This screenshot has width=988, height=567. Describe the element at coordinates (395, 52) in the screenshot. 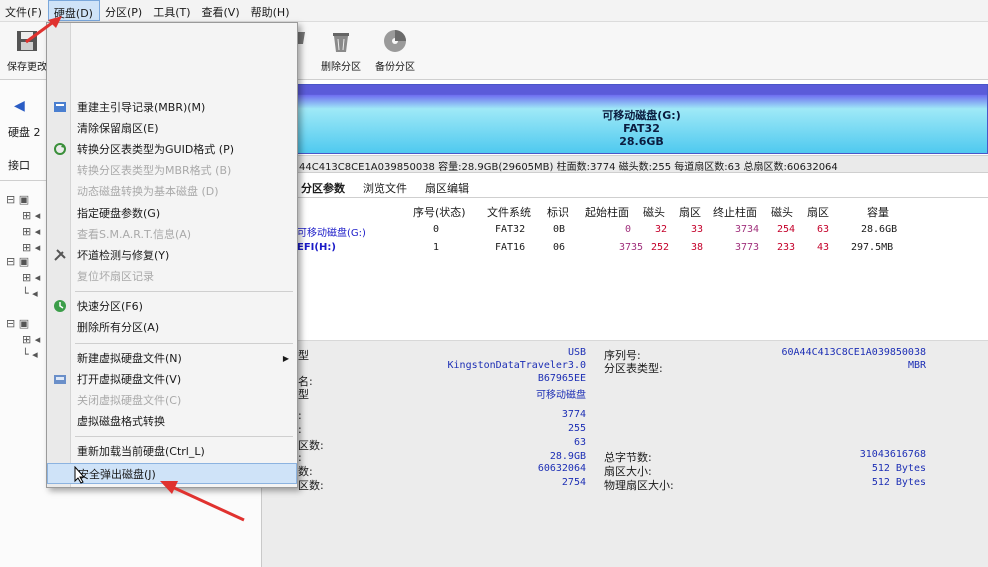

I see `backup-partition-button: 备份分区` at that location.